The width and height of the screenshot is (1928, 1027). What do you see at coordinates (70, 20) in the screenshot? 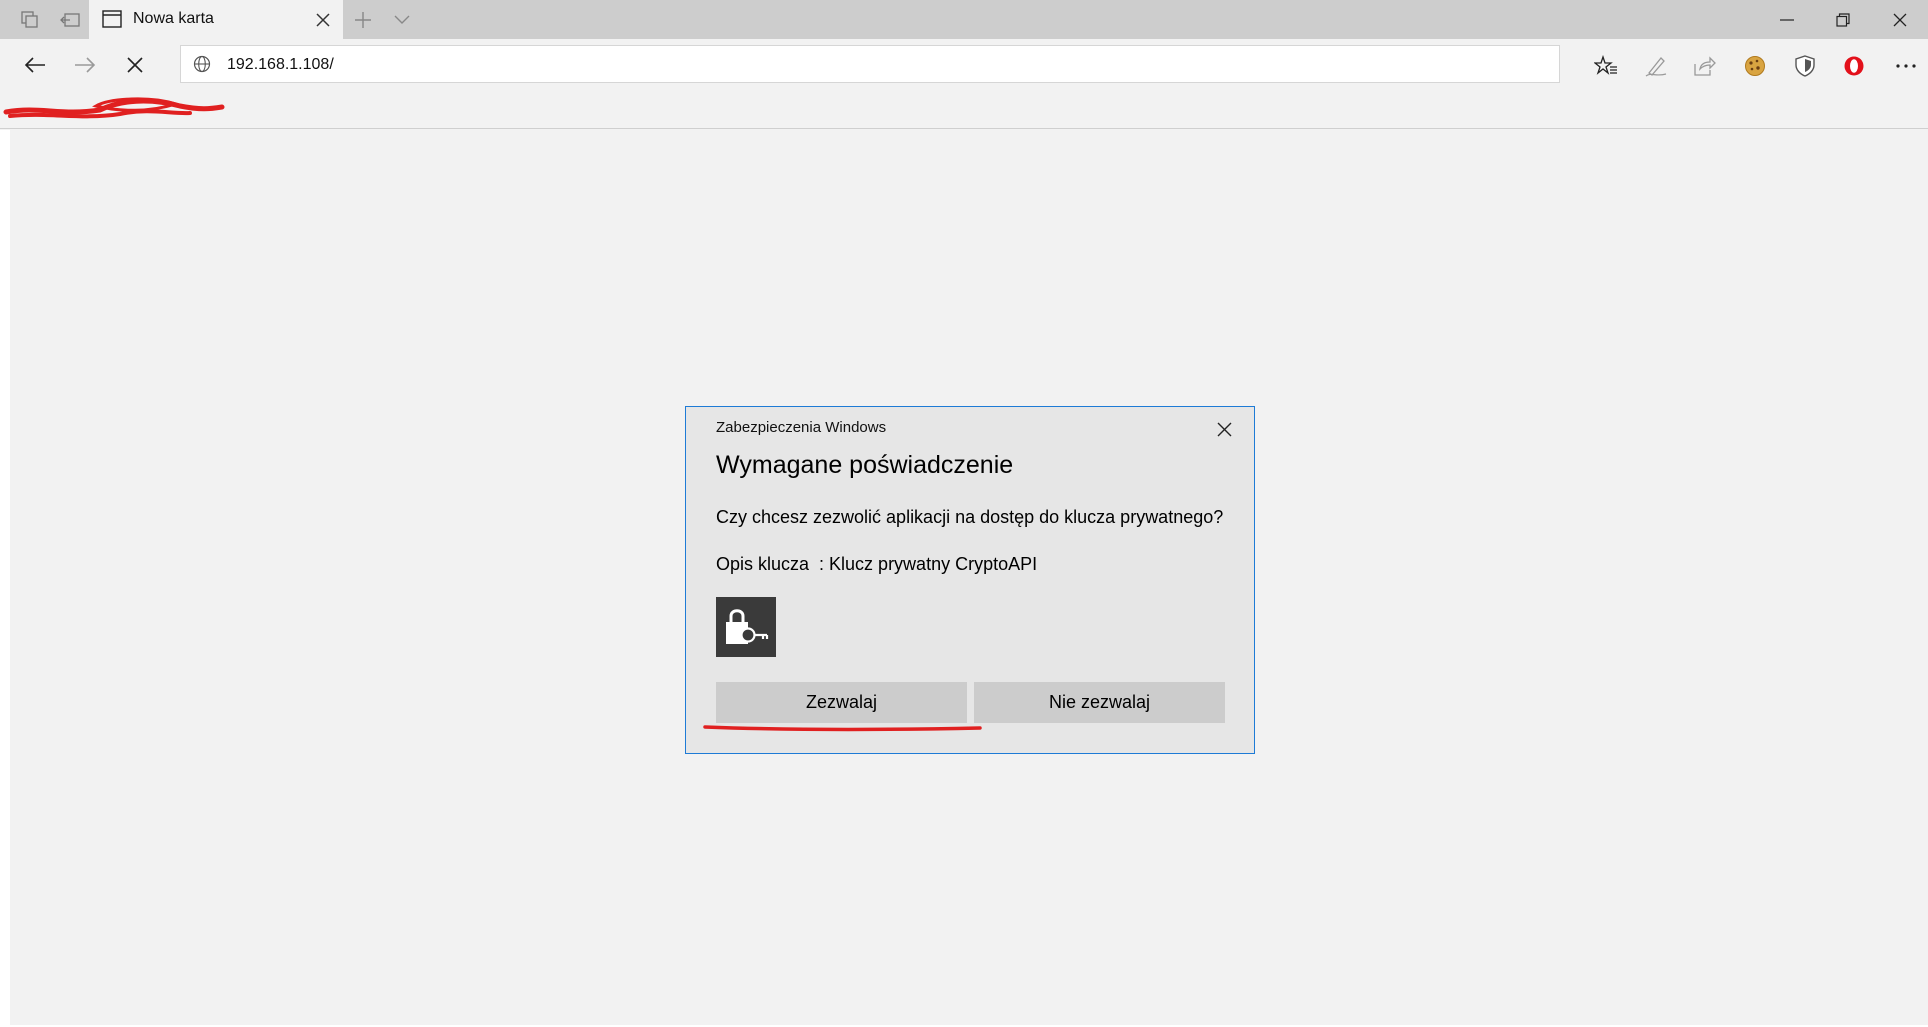
I see `set-aside-icon` at bounding box center [70, 20].